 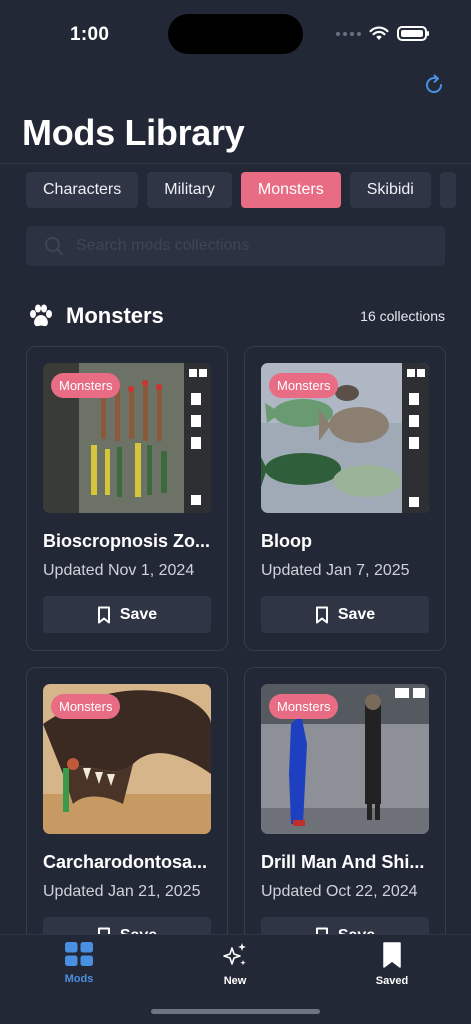 I want to click on mod-updated-date: Updated Jan 21, 2025, so click(x=122, y=891).